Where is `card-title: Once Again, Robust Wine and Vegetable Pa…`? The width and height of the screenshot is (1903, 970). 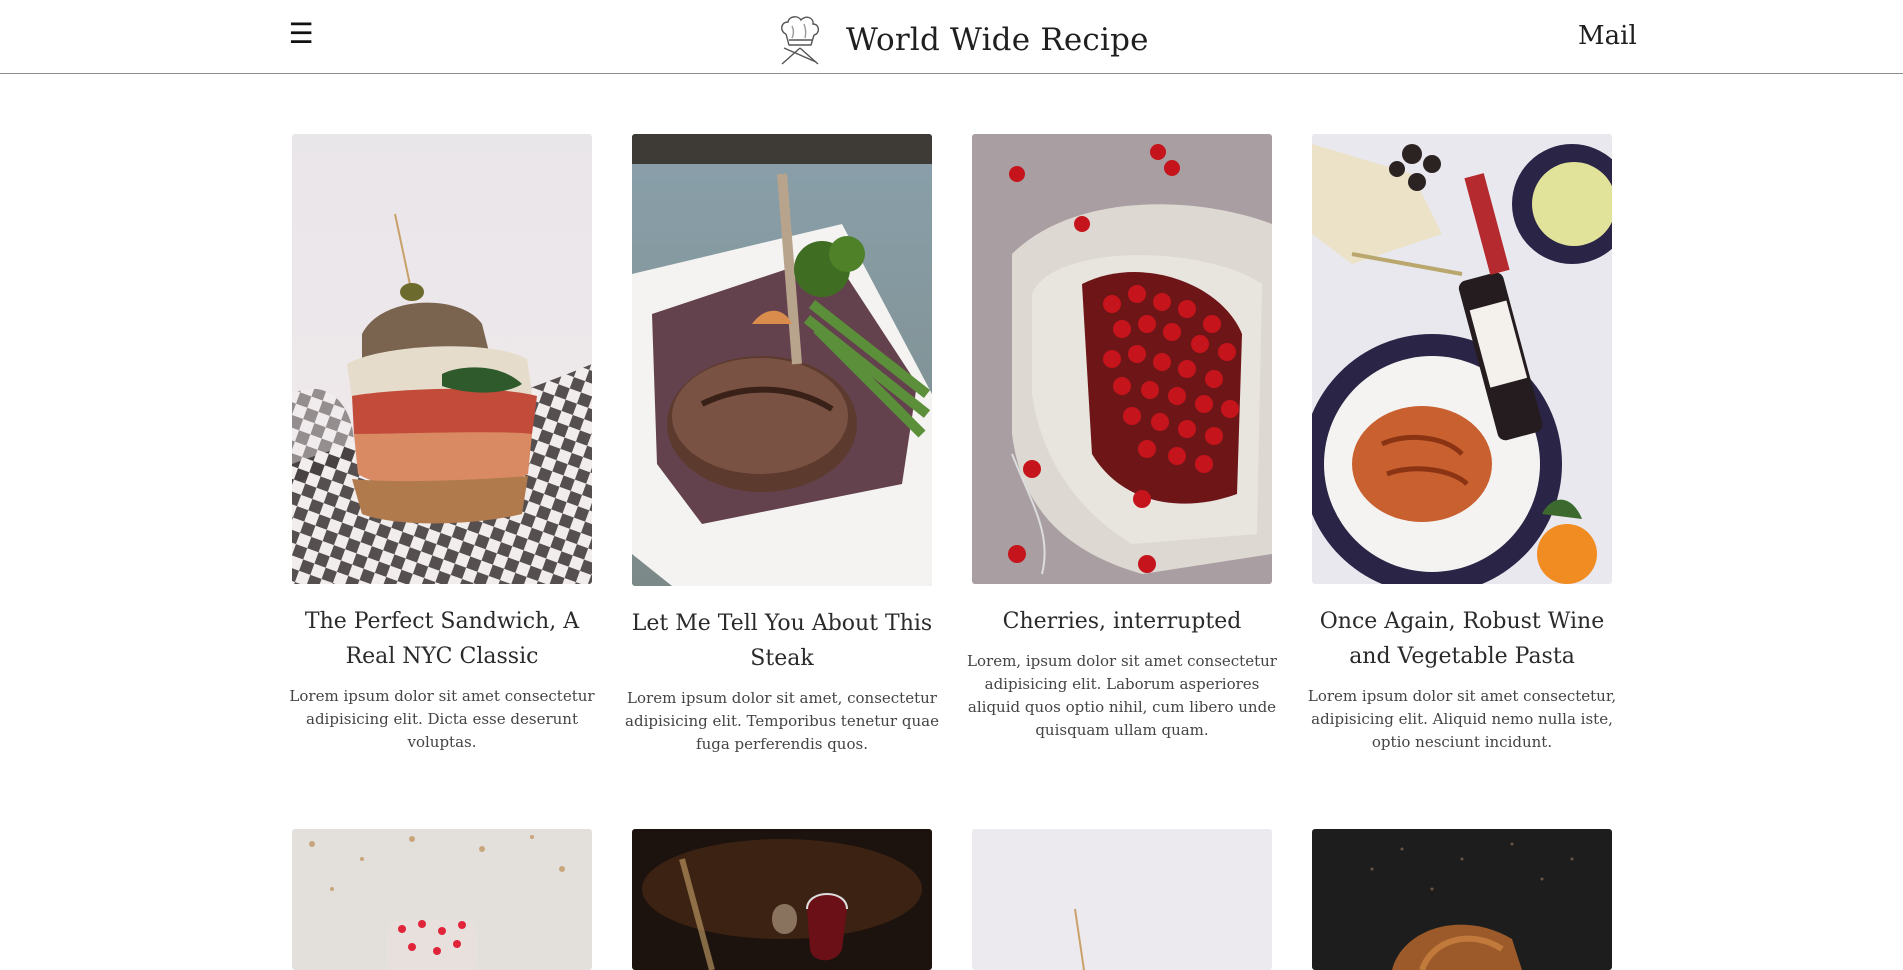 card-title: Once Again, Robust Wine and Vegetable Pa… is located at coordinates (1462, 639).